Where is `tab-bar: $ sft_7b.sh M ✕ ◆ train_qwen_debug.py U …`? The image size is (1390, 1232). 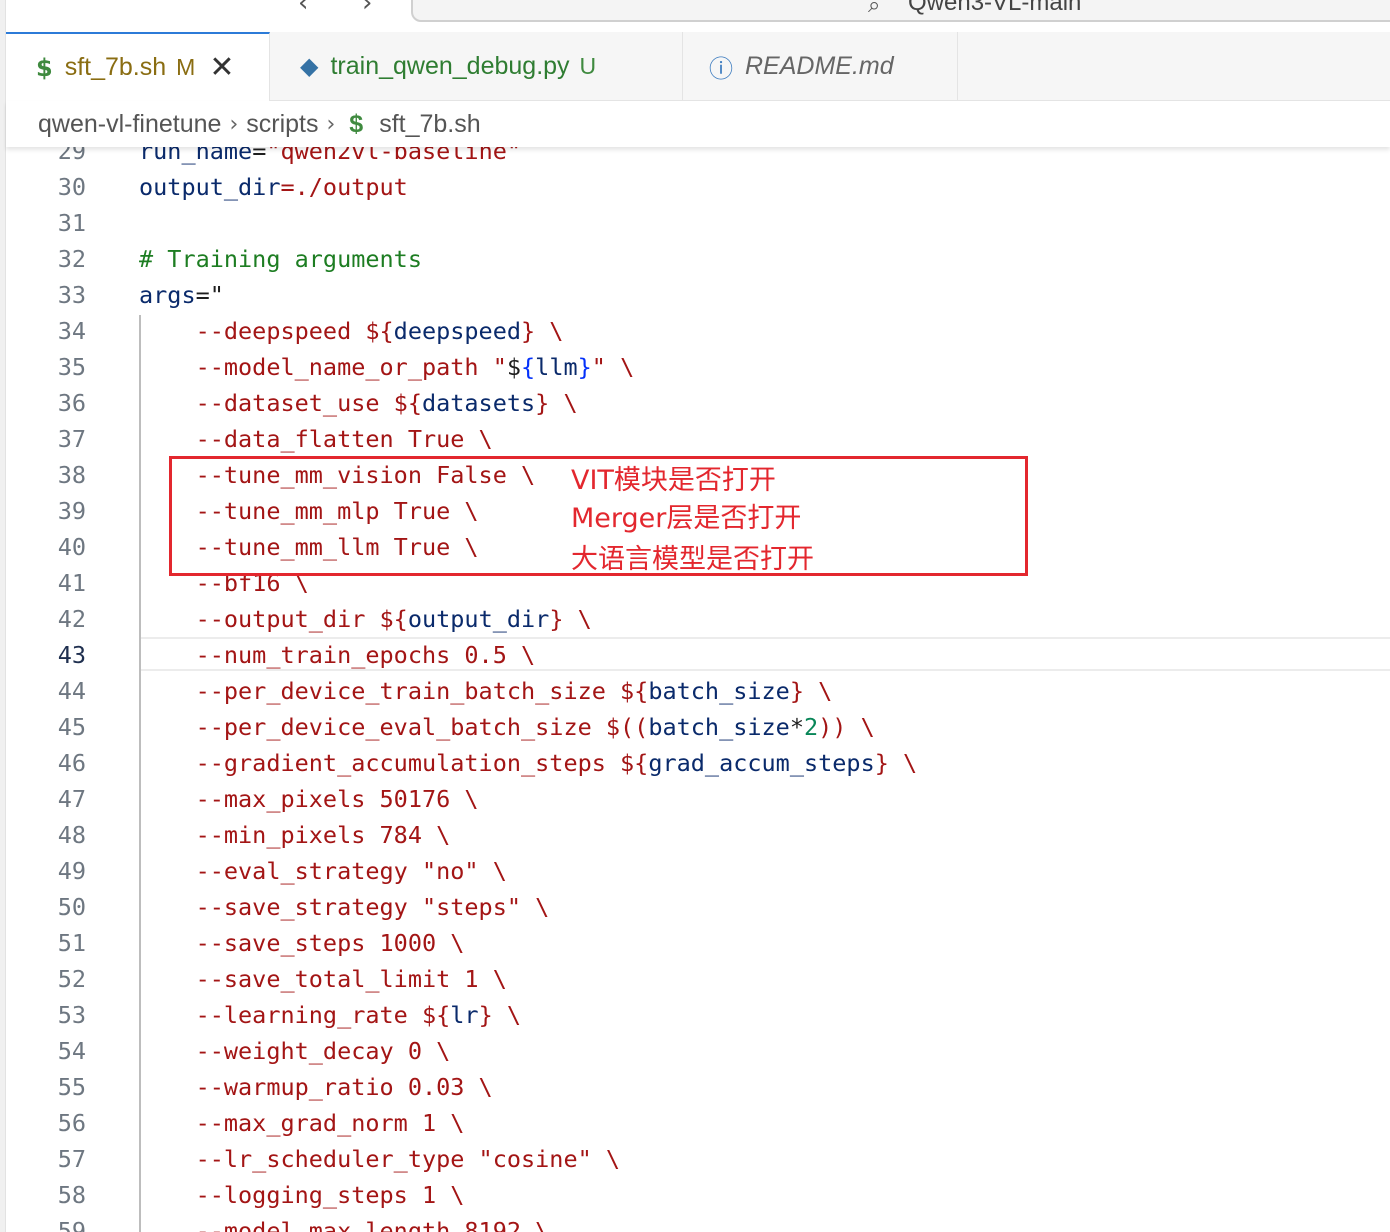 tab-bar: $ sft_7b.sh M ✕ ◆ train_qwen_debug.py U … is located at coordinates (698, 66).